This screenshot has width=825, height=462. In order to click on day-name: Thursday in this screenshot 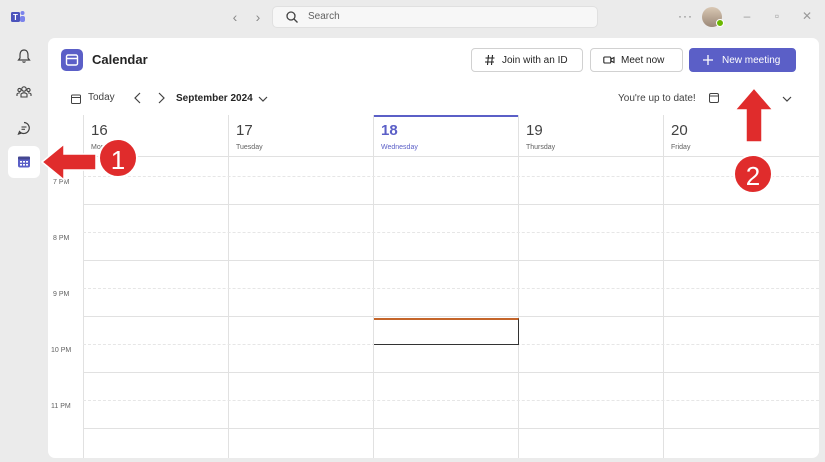, I will do `click(541, 147)`.